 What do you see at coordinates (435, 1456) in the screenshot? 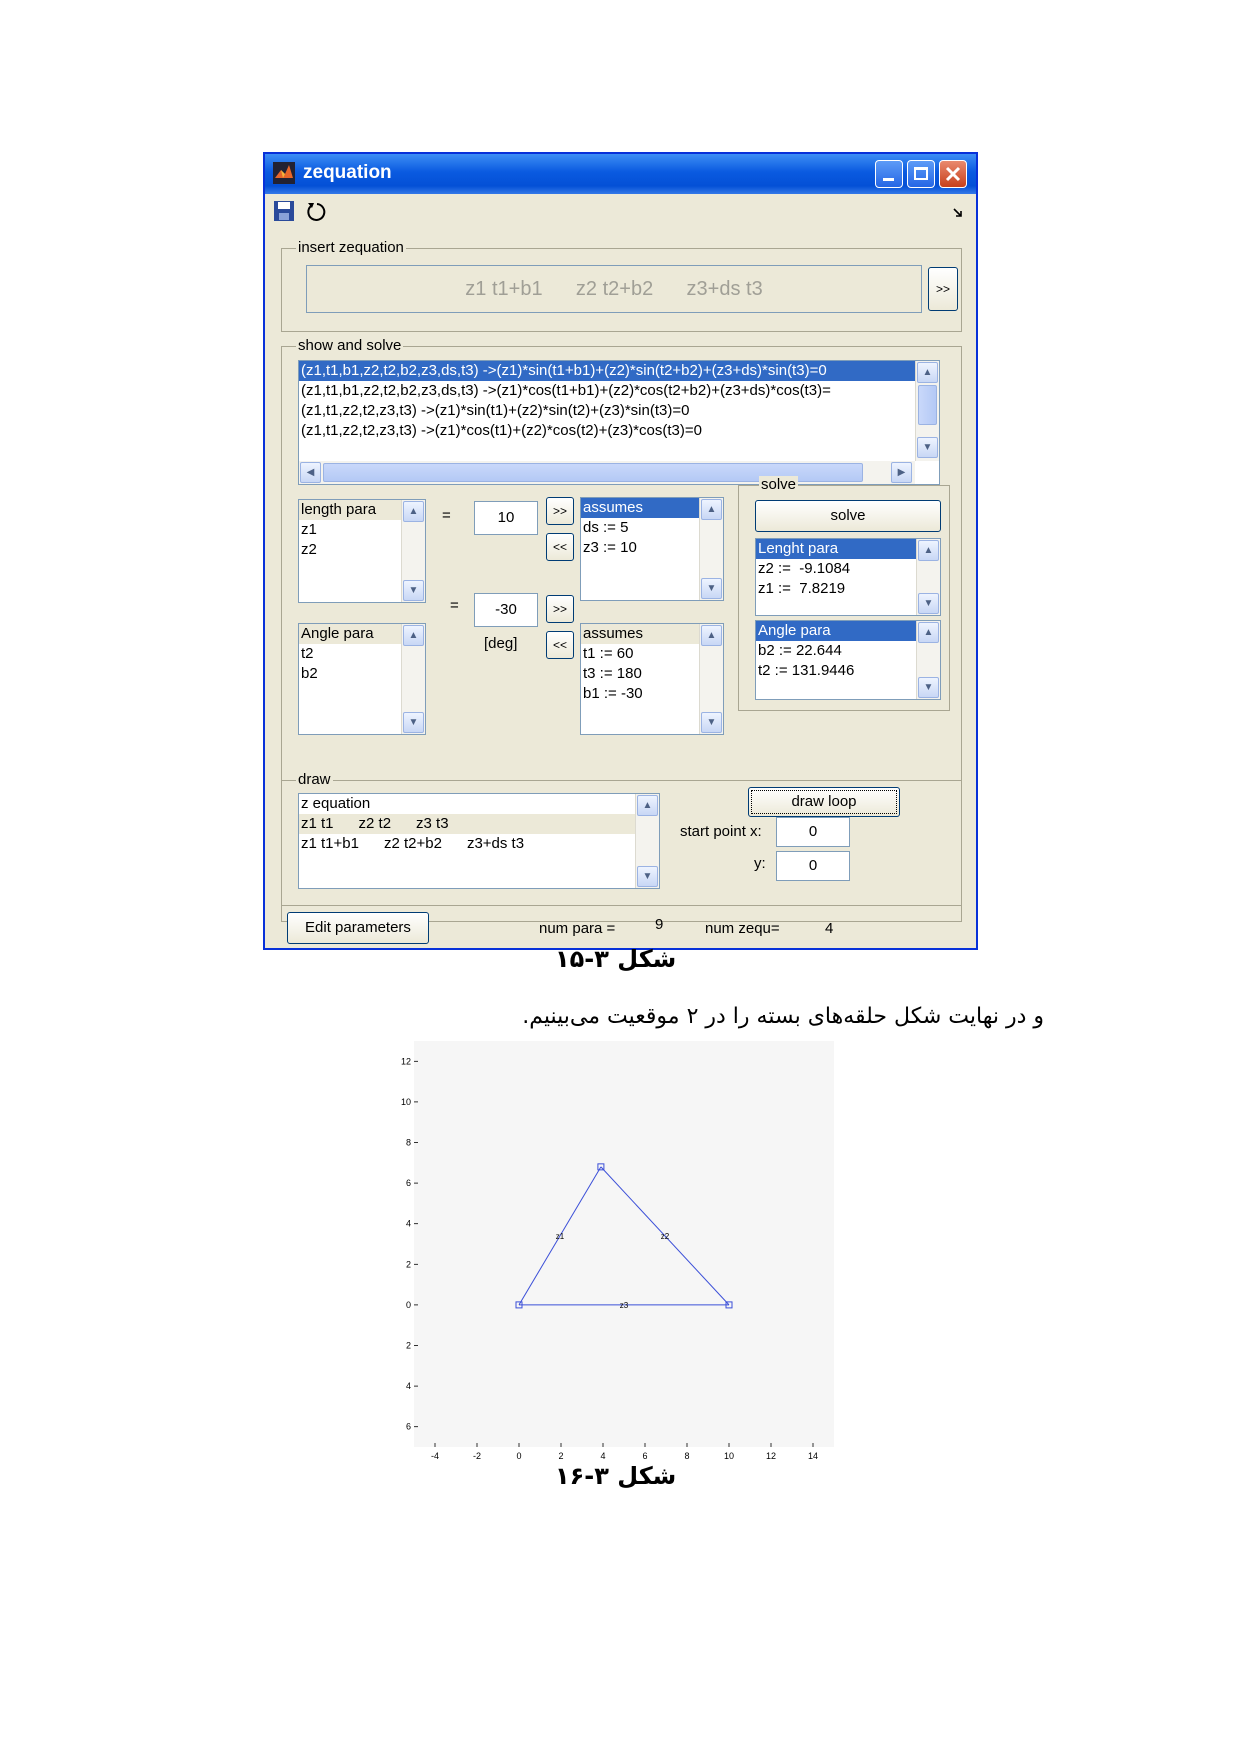
I see `x-tick-label: -4` at bounding box center [435, 1456].